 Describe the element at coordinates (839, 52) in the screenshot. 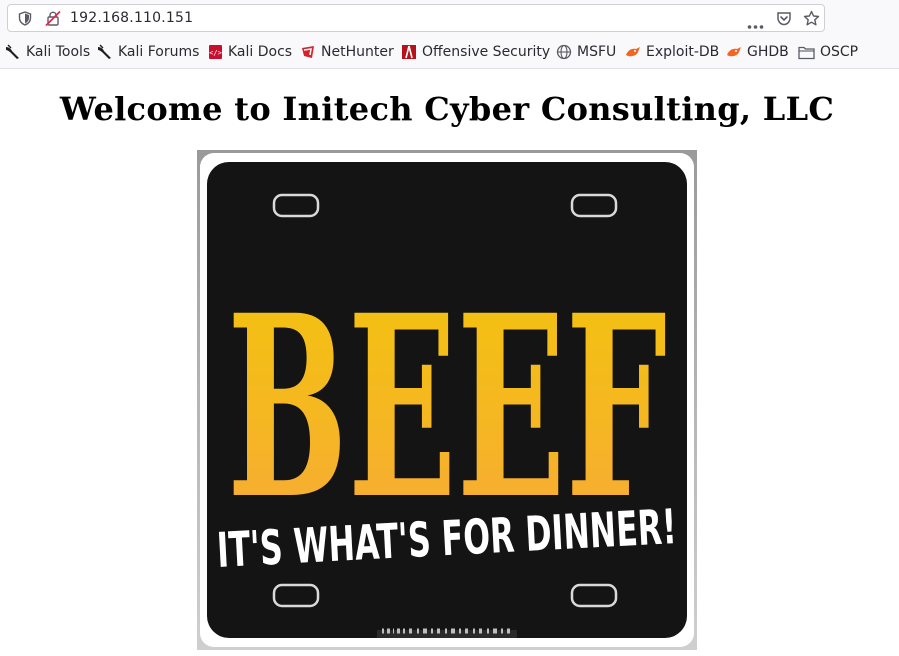

I see `bookmark-label: OSCP` at that location.